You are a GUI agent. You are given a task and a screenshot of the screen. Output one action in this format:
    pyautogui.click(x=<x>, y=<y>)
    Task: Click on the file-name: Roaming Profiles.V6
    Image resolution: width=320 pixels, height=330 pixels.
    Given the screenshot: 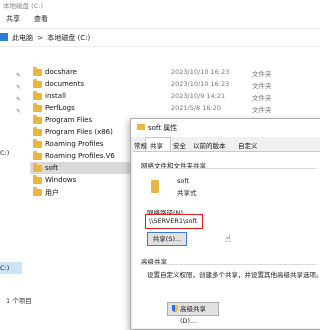 What is the action you would take?
    pyautogui.click(x=80, y=156)
    